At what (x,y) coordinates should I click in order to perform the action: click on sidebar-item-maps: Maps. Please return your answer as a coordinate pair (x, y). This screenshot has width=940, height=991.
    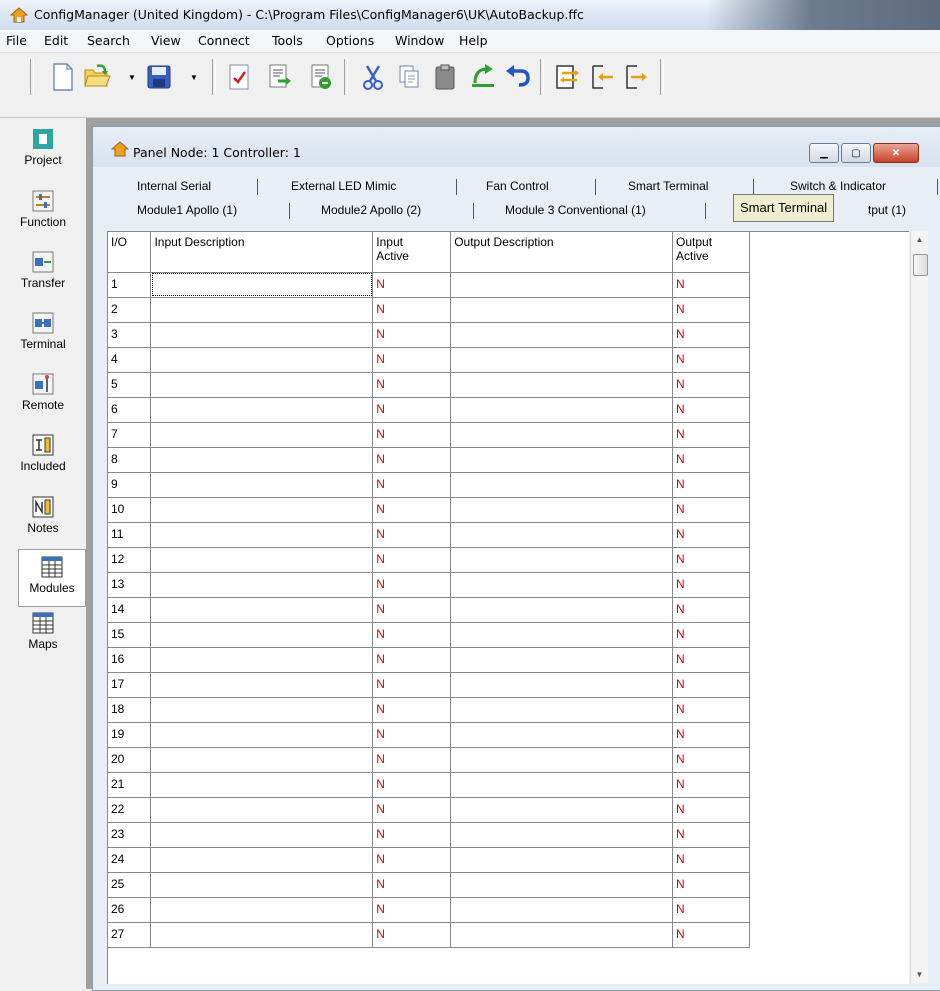
    Looking at the image, I should click on (43, 631).